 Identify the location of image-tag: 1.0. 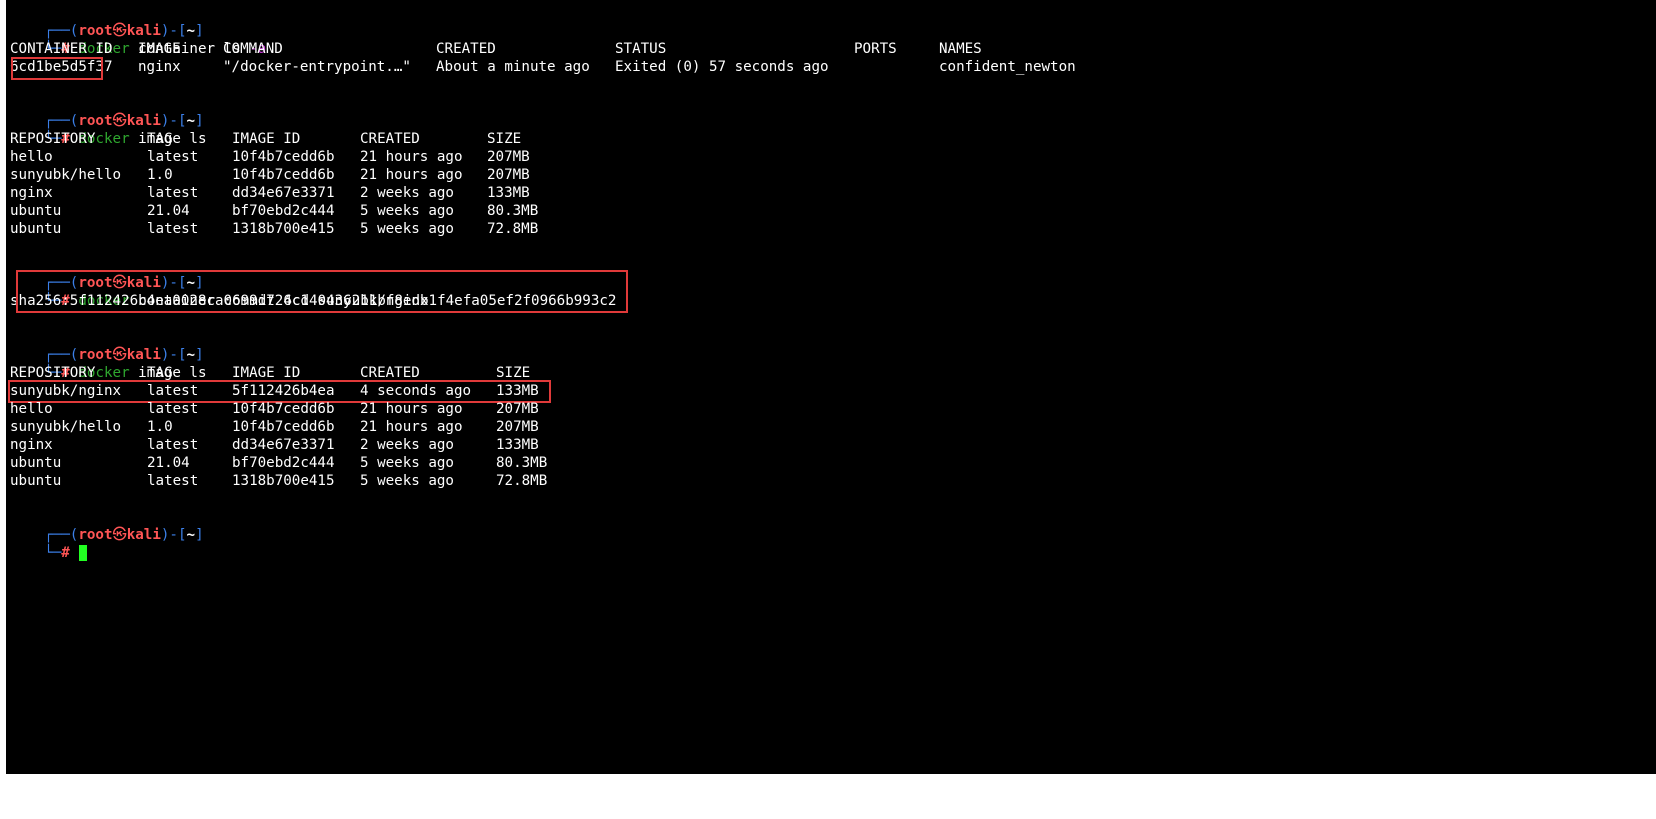
(160, 427).